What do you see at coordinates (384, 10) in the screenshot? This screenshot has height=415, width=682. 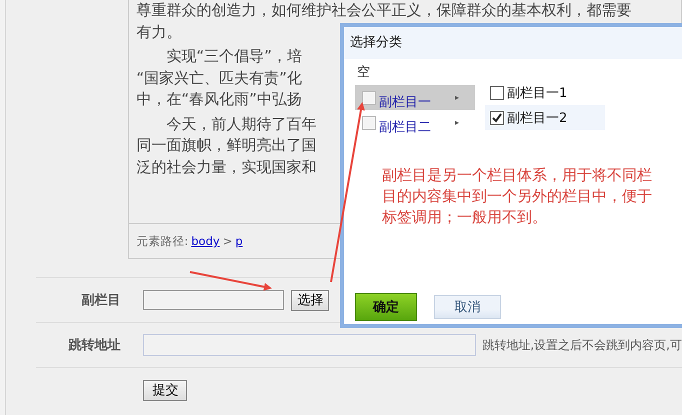 I see `paragraph-line: 尊重群众的创造力，如何维护社会公平正义，保障群众的基本权利，都需要` at bounding box center [384, 10].